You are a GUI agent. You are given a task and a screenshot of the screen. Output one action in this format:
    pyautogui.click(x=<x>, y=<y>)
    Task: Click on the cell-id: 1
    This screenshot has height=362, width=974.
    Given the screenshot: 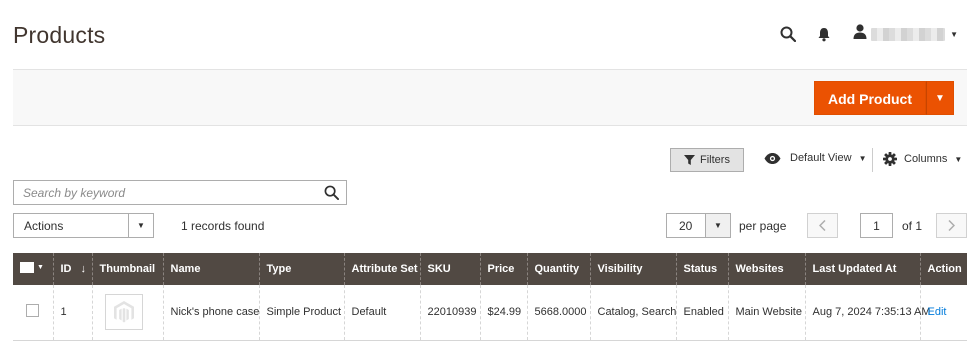 What is the action you would take?
    pyautogui.click(x=72, y=313)
    